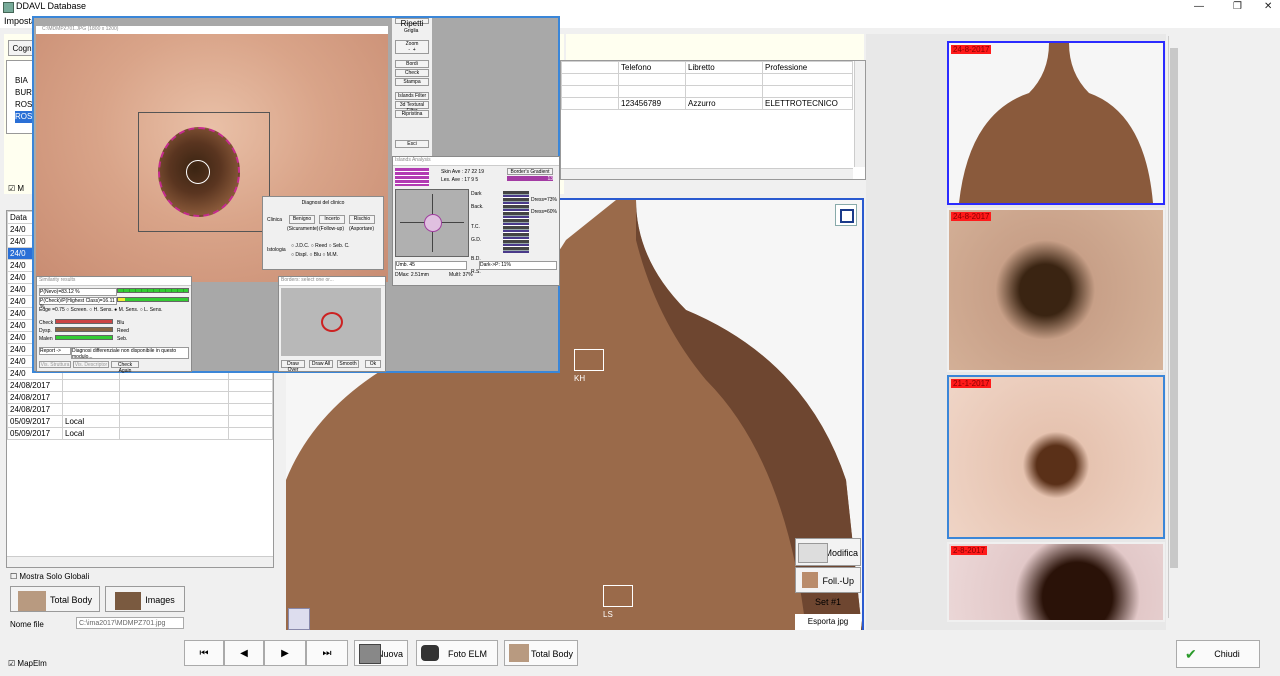 The height and width of the screenshot is (676, 1280). What do you see at coordinates (412, 73) in the screenshot?
I see `check-button: Check` at bounding box center [412, 73].